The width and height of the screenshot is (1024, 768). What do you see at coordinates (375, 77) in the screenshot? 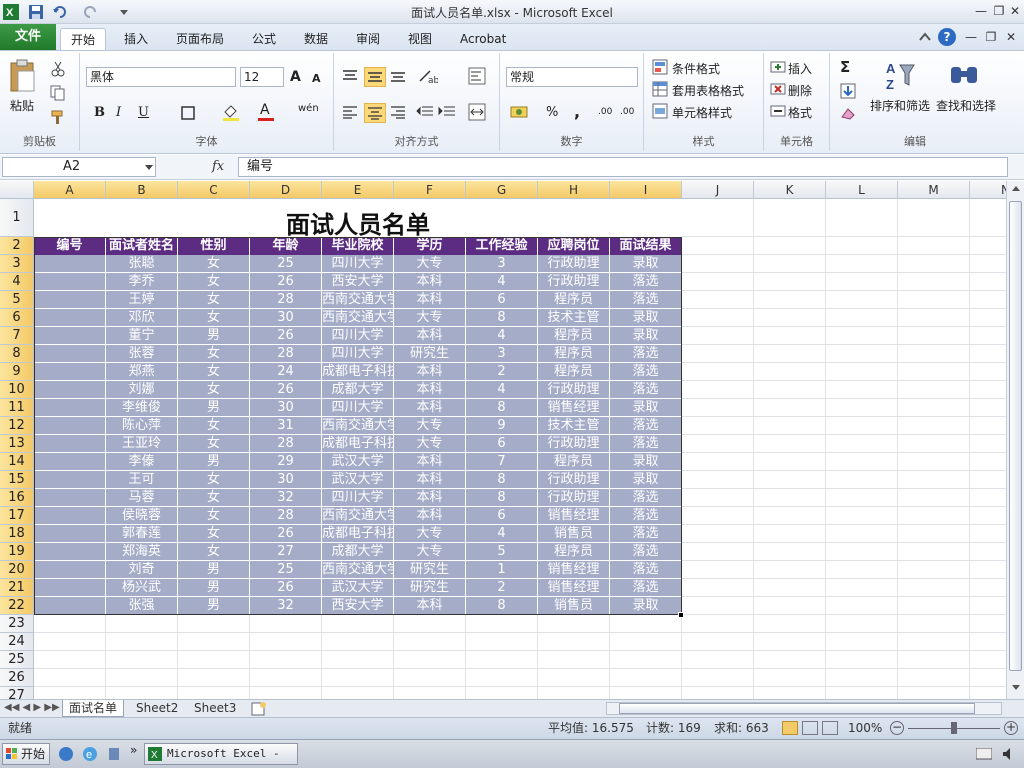
I see `align-middle-icon` at bounding box center [375, 77].